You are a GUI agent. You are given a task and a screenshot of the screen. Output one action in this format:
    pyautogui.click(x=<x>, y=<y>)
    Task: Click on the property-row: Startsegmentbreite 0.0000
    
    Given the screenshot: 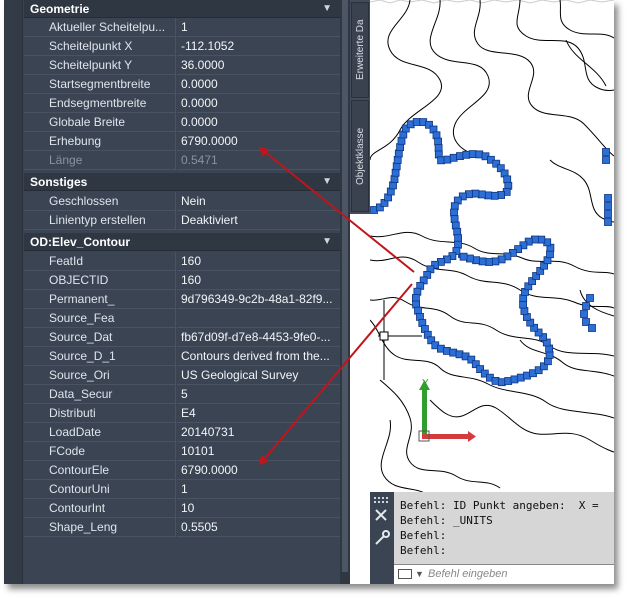 What is the action you would take?
    pyautogui.click(x=182, y=84)
    